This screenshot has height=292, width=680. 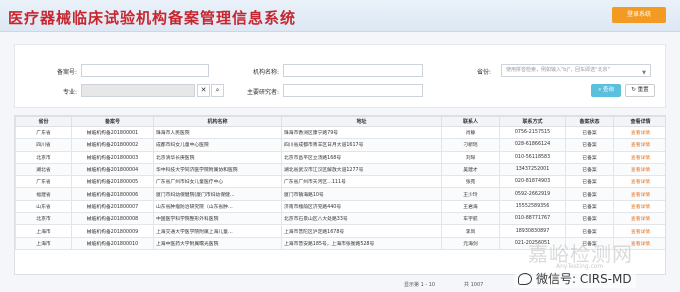 I want to click on col-header-record-no: 备案号, so click(x=112, y=121).